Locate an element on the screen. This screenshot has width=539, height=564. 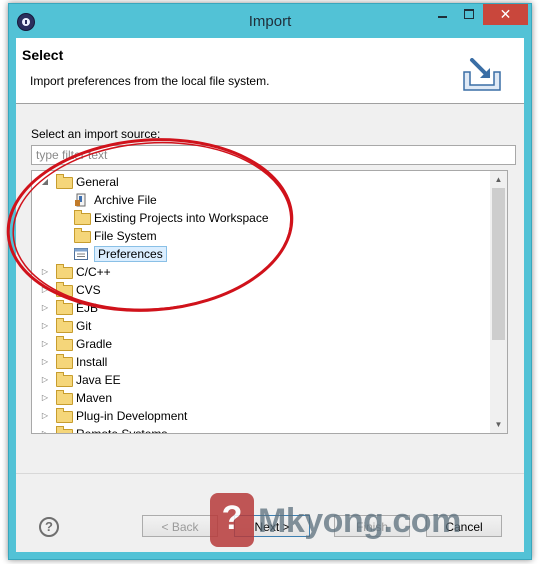
mkyong-watermark: ? Mkyong.com is located at coordinates (370, 524).